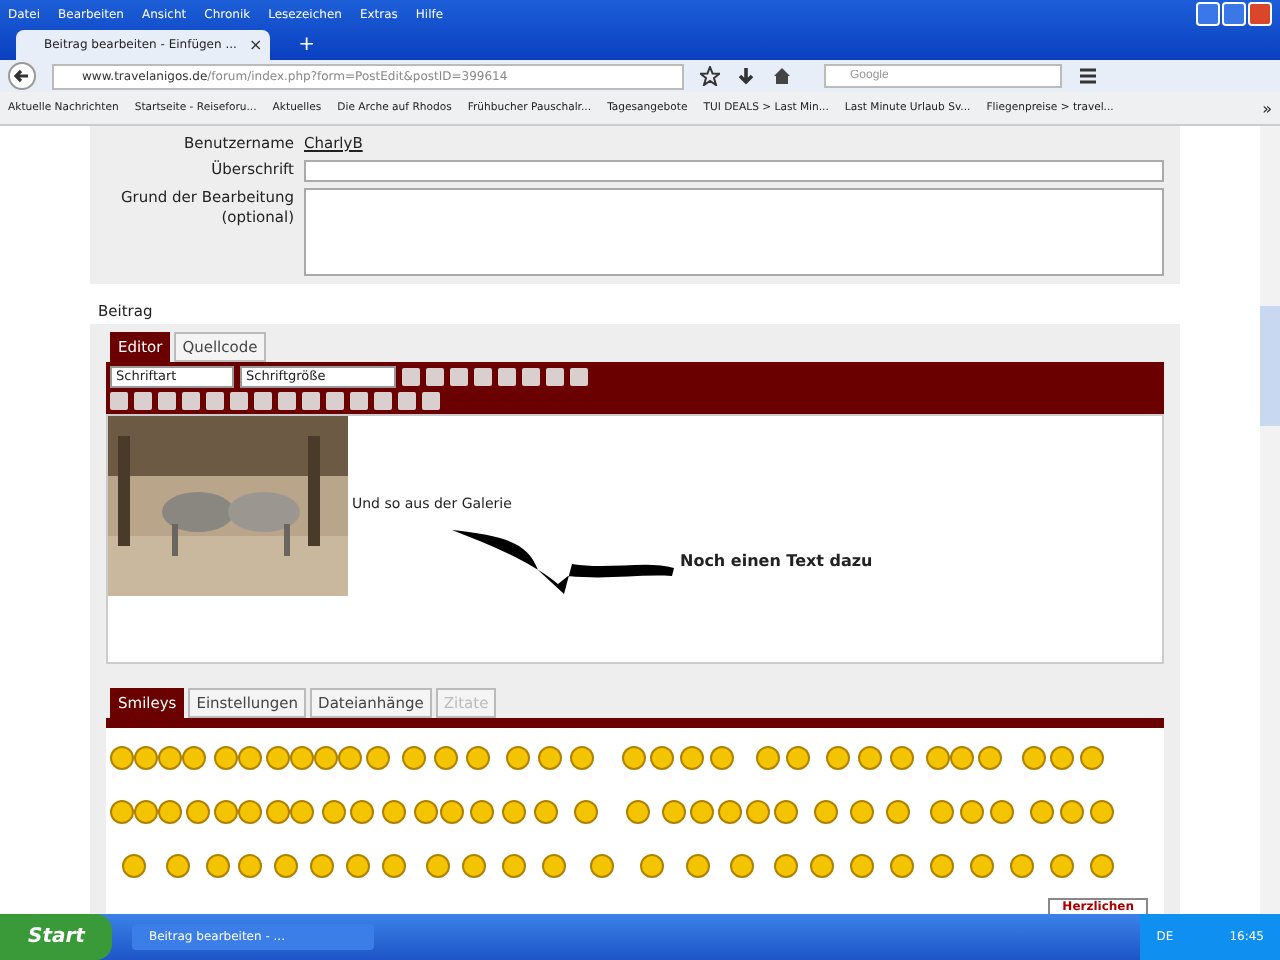 The height and width of the screenshot is (960, 1280). What do you see at coordinates (782, 76) in the screenshot?
I see `home-icon` at bounding box center [782, 76].